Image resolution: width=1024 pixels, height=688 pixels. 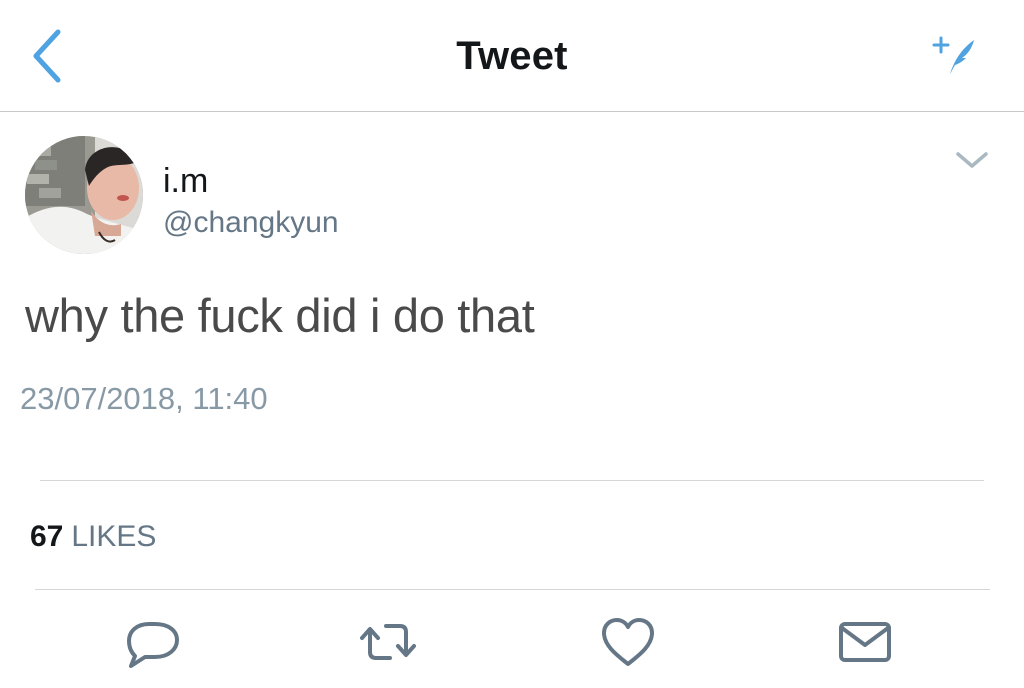 I want to click on heart-icon, so click(x=628, y=642).